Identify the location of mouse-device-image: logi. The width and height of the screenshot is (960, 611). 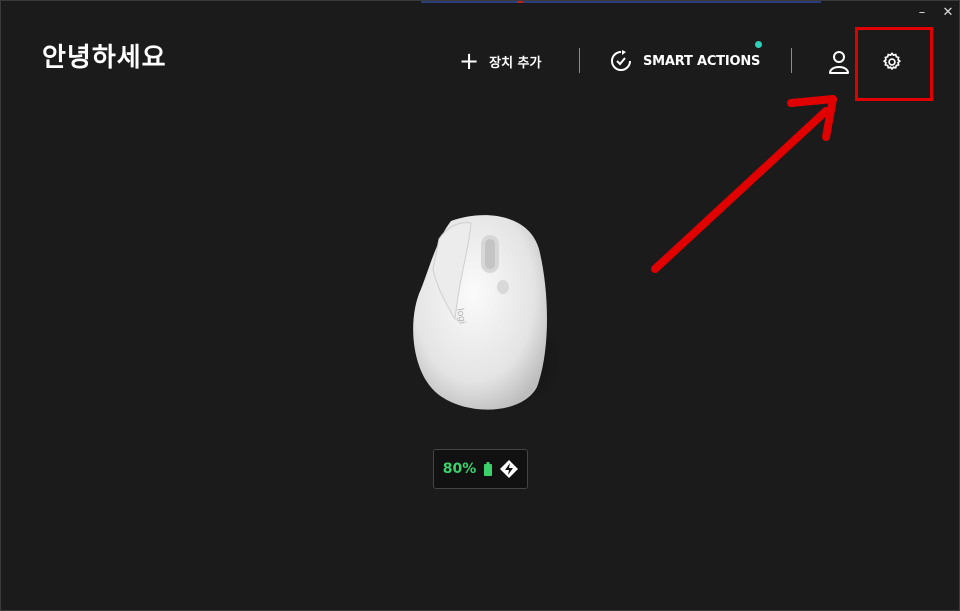
(479, 314).